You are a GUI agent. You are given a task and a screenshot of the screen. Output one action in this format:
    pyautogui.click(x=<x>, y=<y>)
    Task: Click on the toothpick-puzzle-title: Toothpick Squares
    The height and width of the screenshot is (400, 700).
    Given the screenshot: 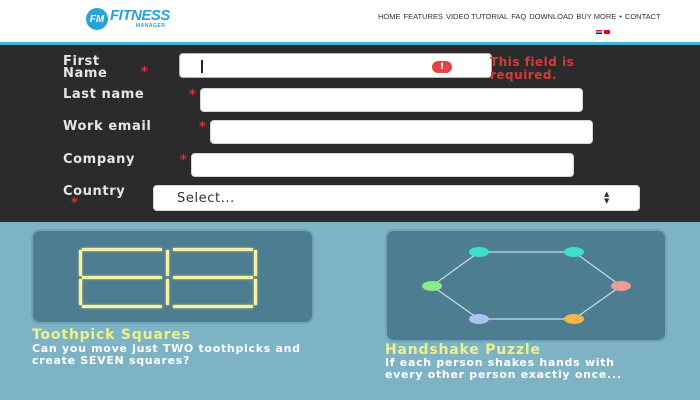 What is the action you would take?
    pyautogui.click(x=111, y=335)
    